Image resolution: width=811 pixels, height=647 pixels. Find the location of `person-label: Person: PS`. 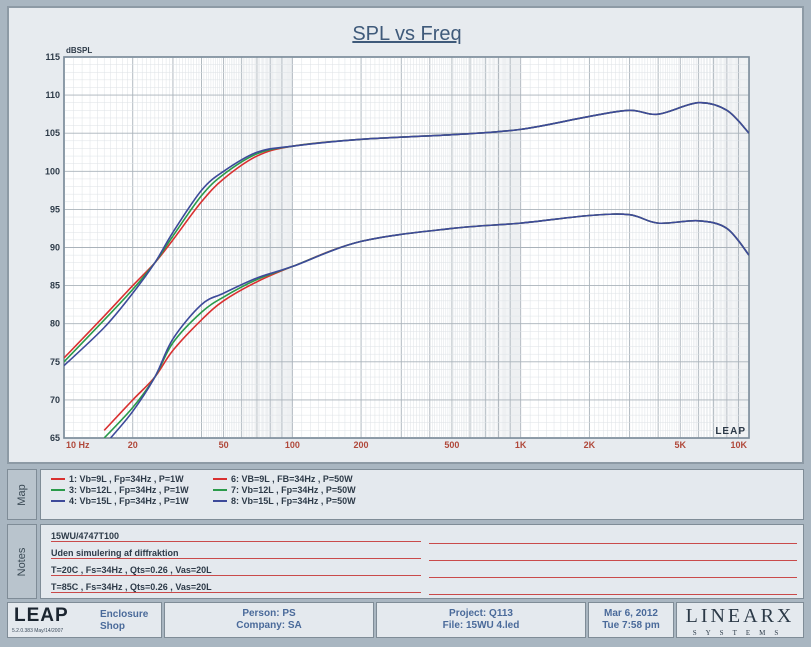

person-label: Person: PS is located at coordinates (269, 613).